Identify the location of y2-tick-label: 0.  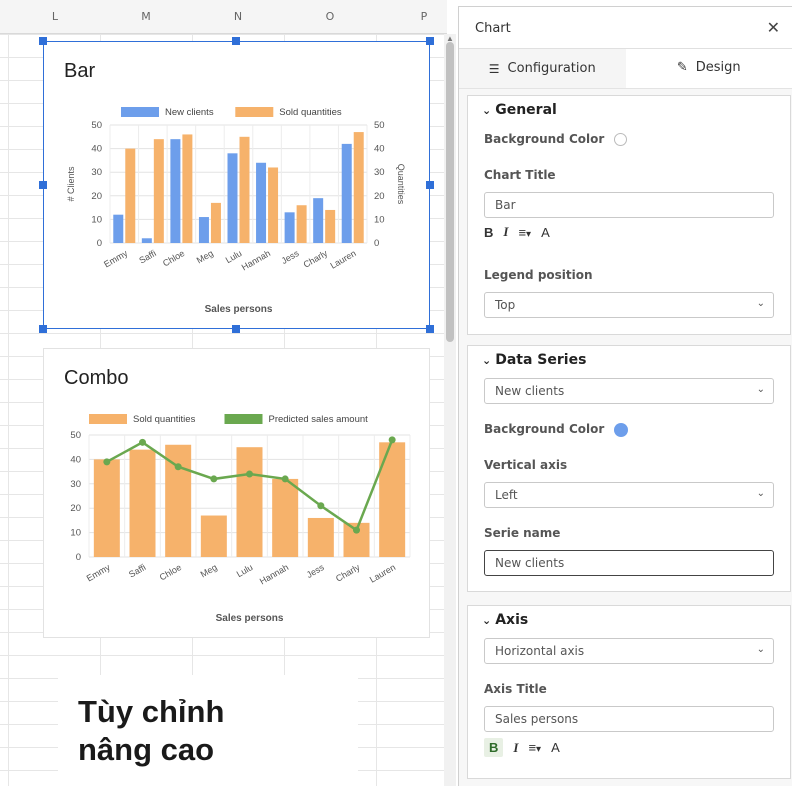
(376, 243).